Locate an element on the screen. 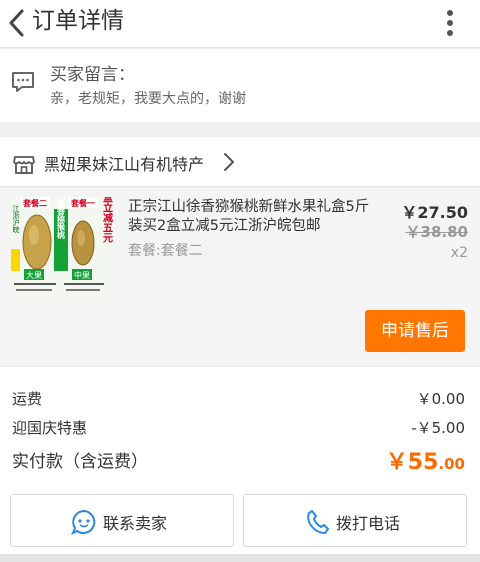 The height and width of the screenshot is (562, 480). total-currency: ￥ is located at coordinates (396, 462).